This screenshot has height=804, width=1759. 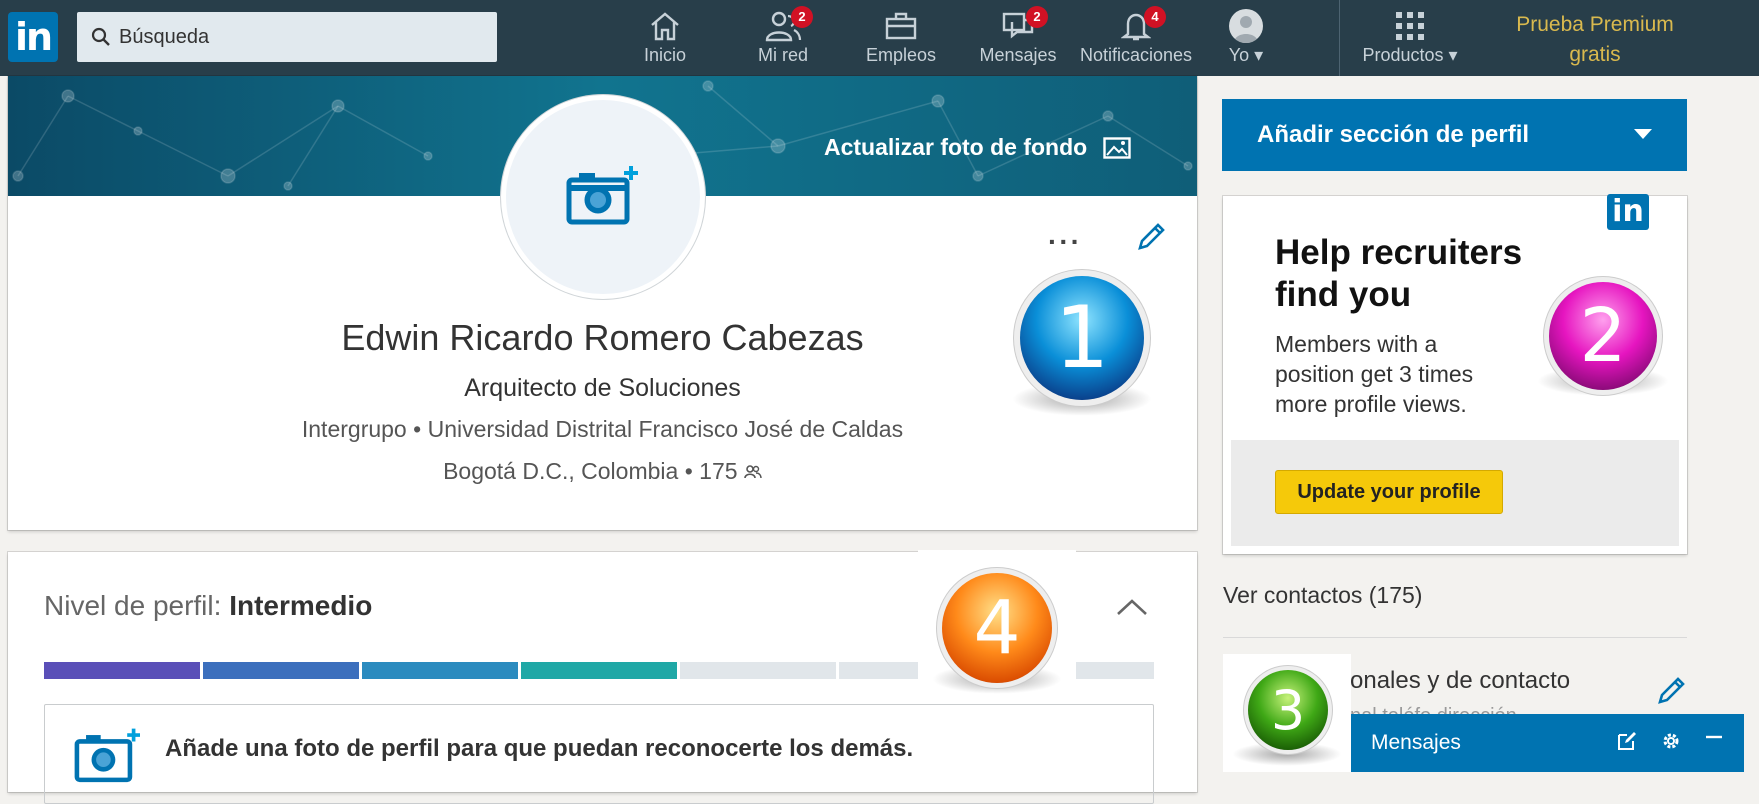 I want to click on image-icon, so click(x=1117, y=147).